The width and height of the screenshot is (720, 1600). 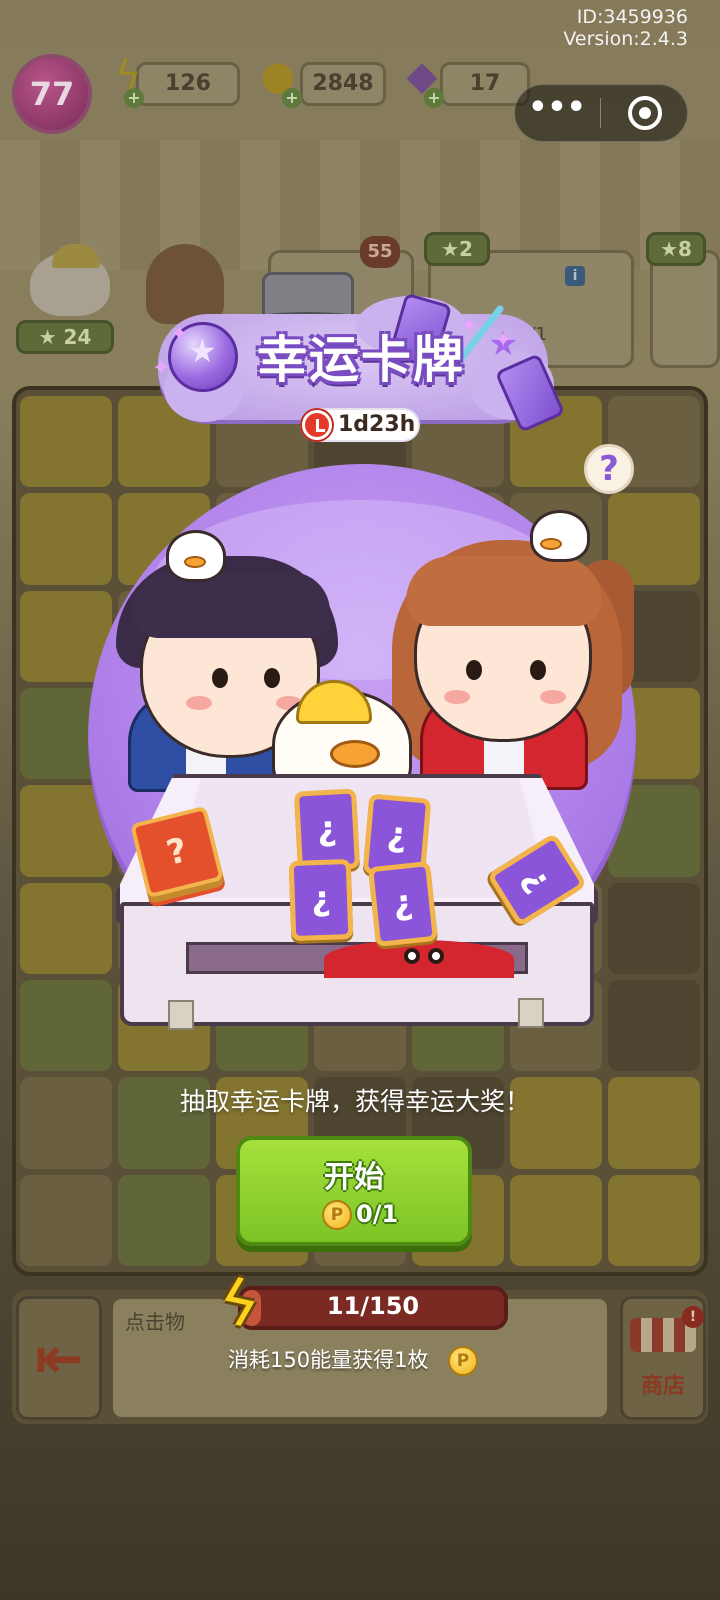 I want to click on order-star-tag: ★2, so click(x=457, y=249).